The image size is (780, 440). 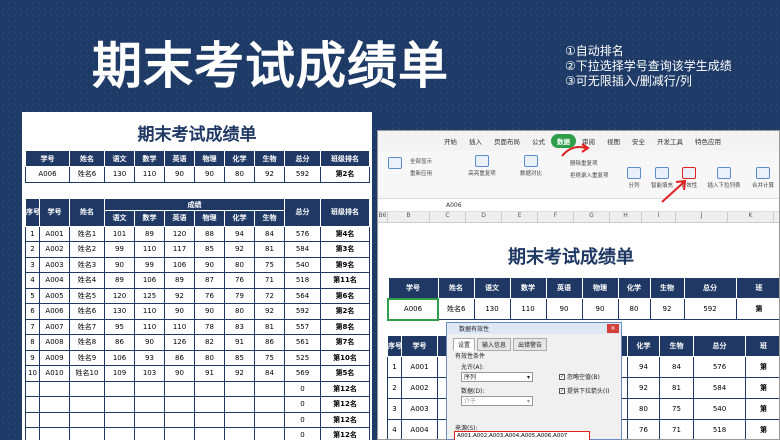 What do you see at coordinates (179, 280) in the screenshot?
I see `table-cell: 89` at bounding box center [179, 280].